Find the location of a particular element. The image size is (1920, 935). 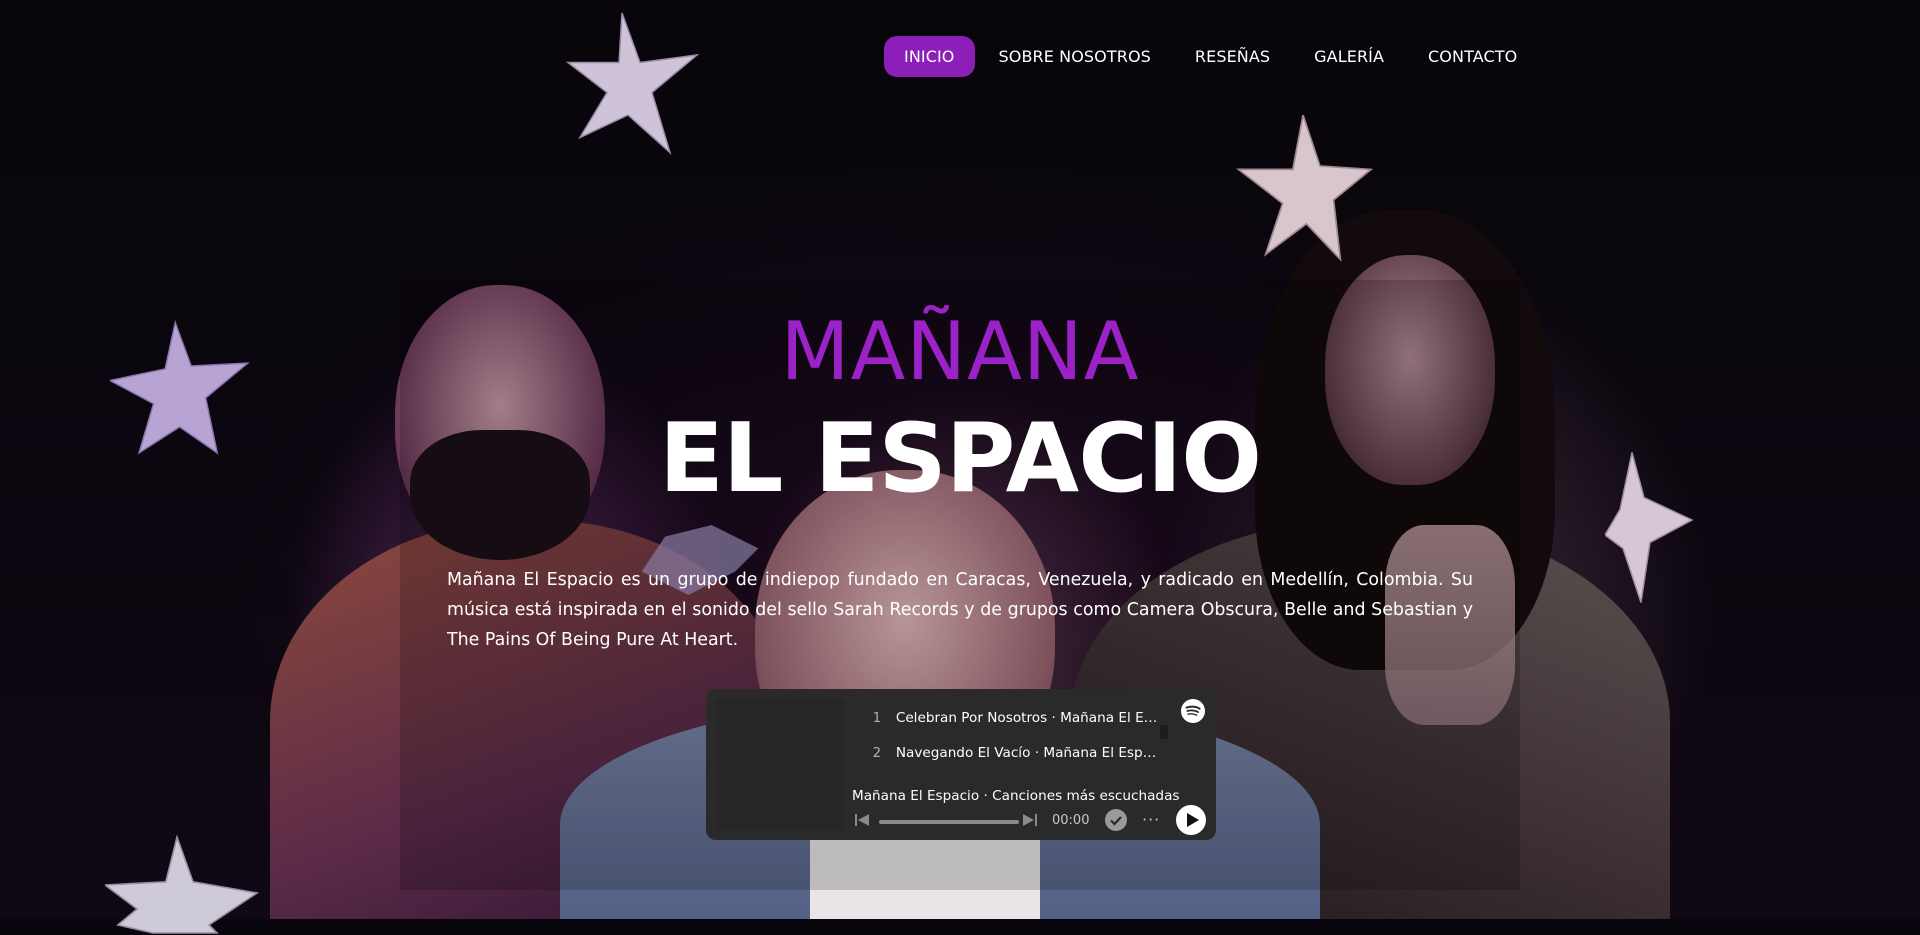

nav-item-sobre-nosotros: SOBRE NOSOTROS is located at coordinates (1075, 56).